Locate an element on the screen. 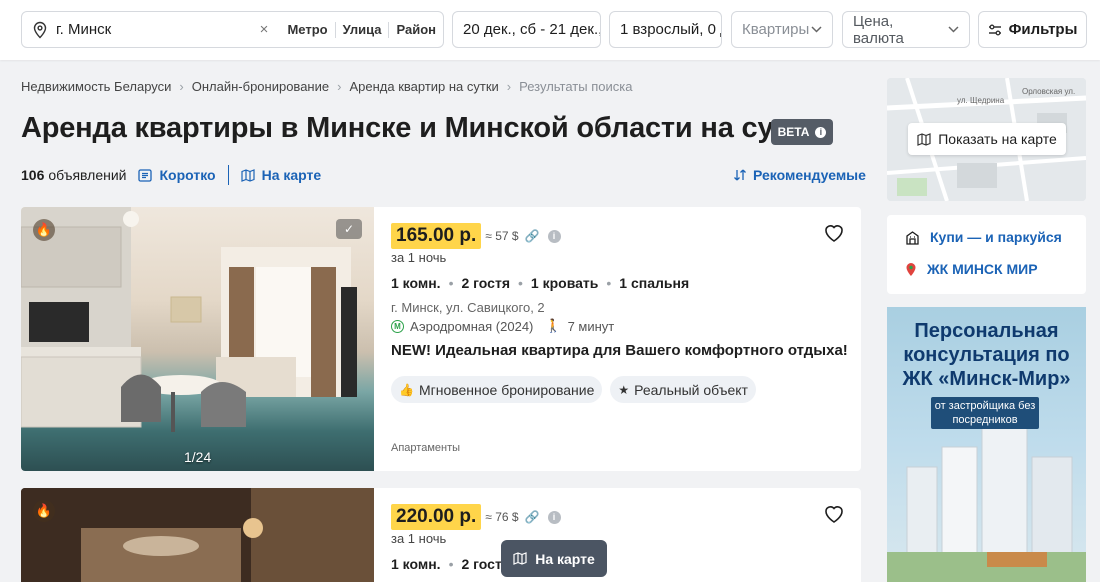 The image size is (1100, 582). guests-field: 1 взрослый, 0 детей is located at coordinates (665, 29).